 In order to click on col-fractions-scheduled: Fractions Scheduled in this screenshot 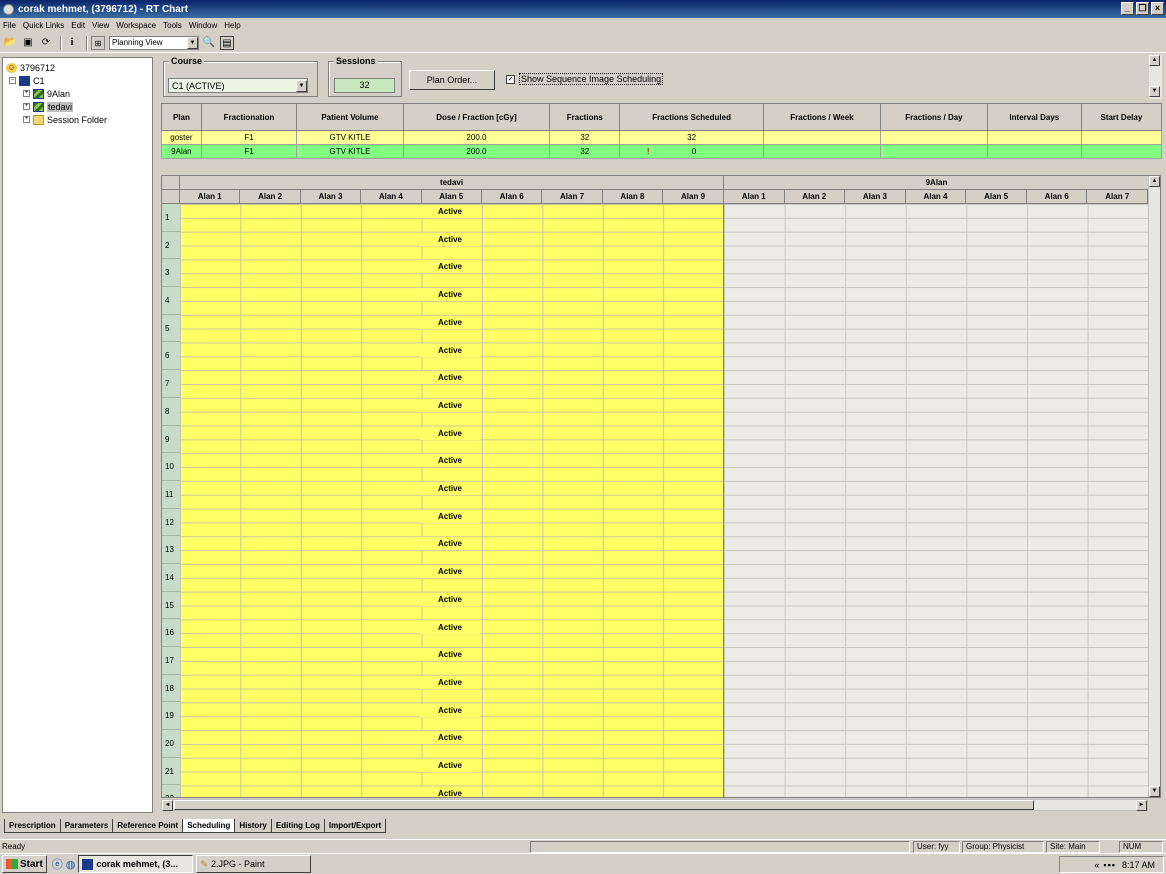, I will do `click(691, 117)`.